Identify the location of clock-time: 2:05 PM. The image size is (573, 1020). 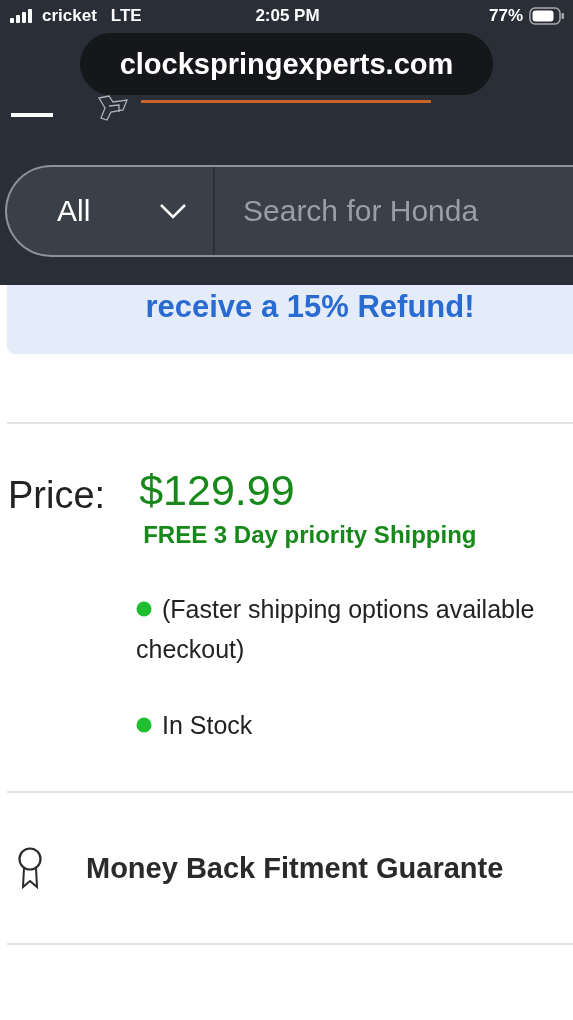
(287, 16).